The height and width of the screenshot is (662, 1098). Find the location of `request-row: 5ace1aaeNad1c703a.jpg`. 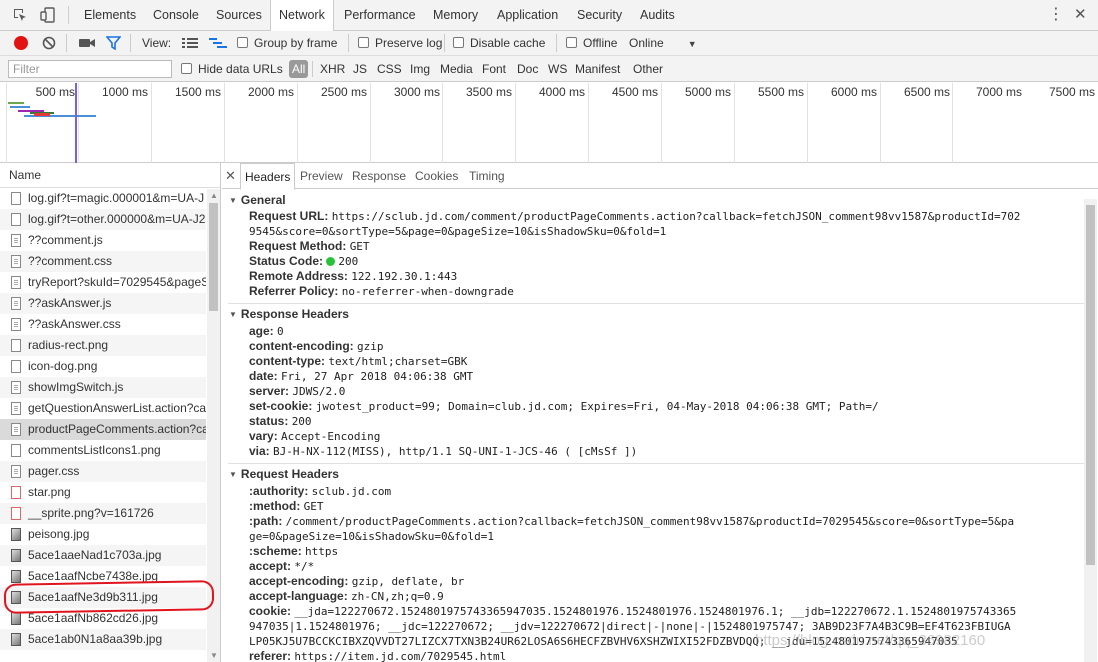

request-row: 5ace1aaeNad1c703a.jpg is located at coordinates (103, 555).